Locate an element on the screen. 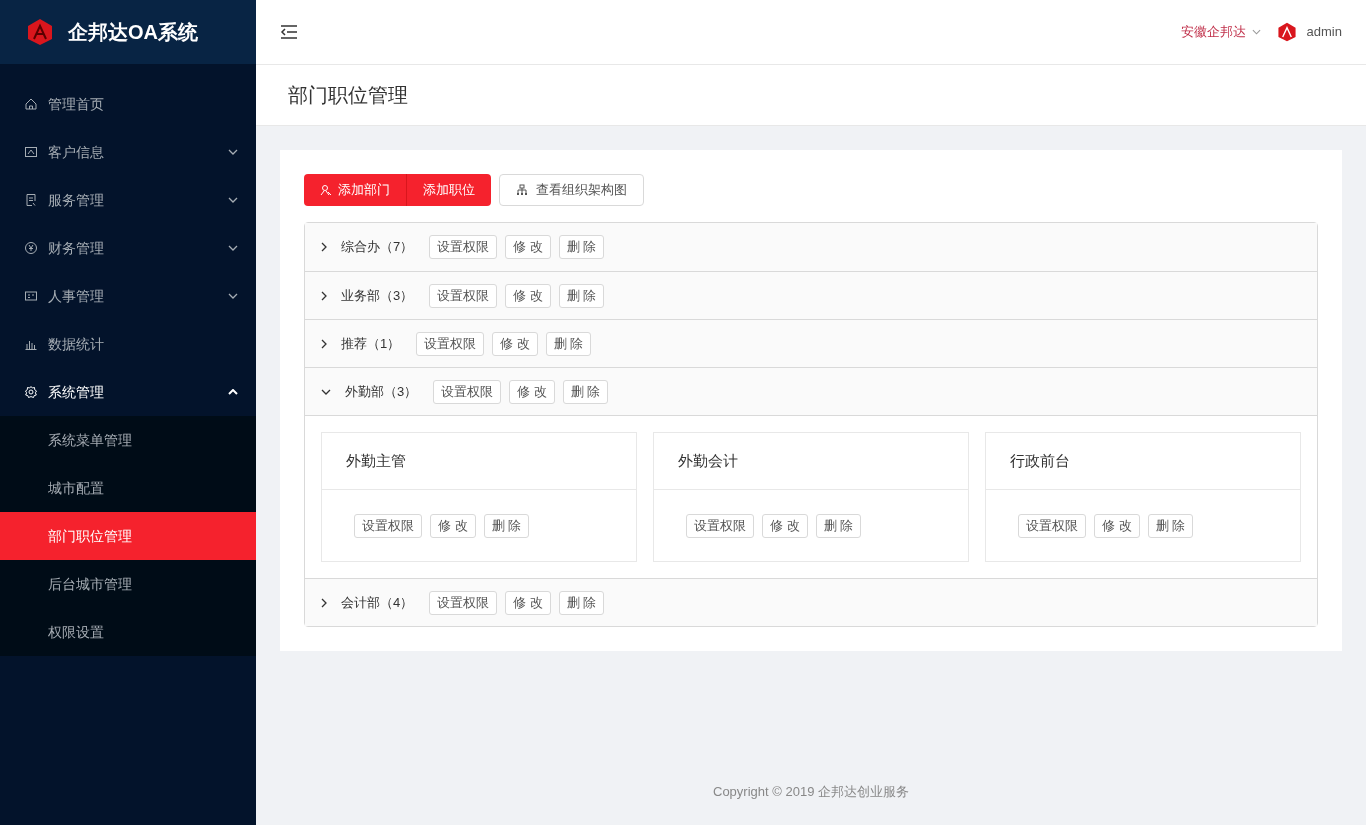 The image size is (1366, 825). department-header: 推荐（1） is located at coordinates (361, 343).